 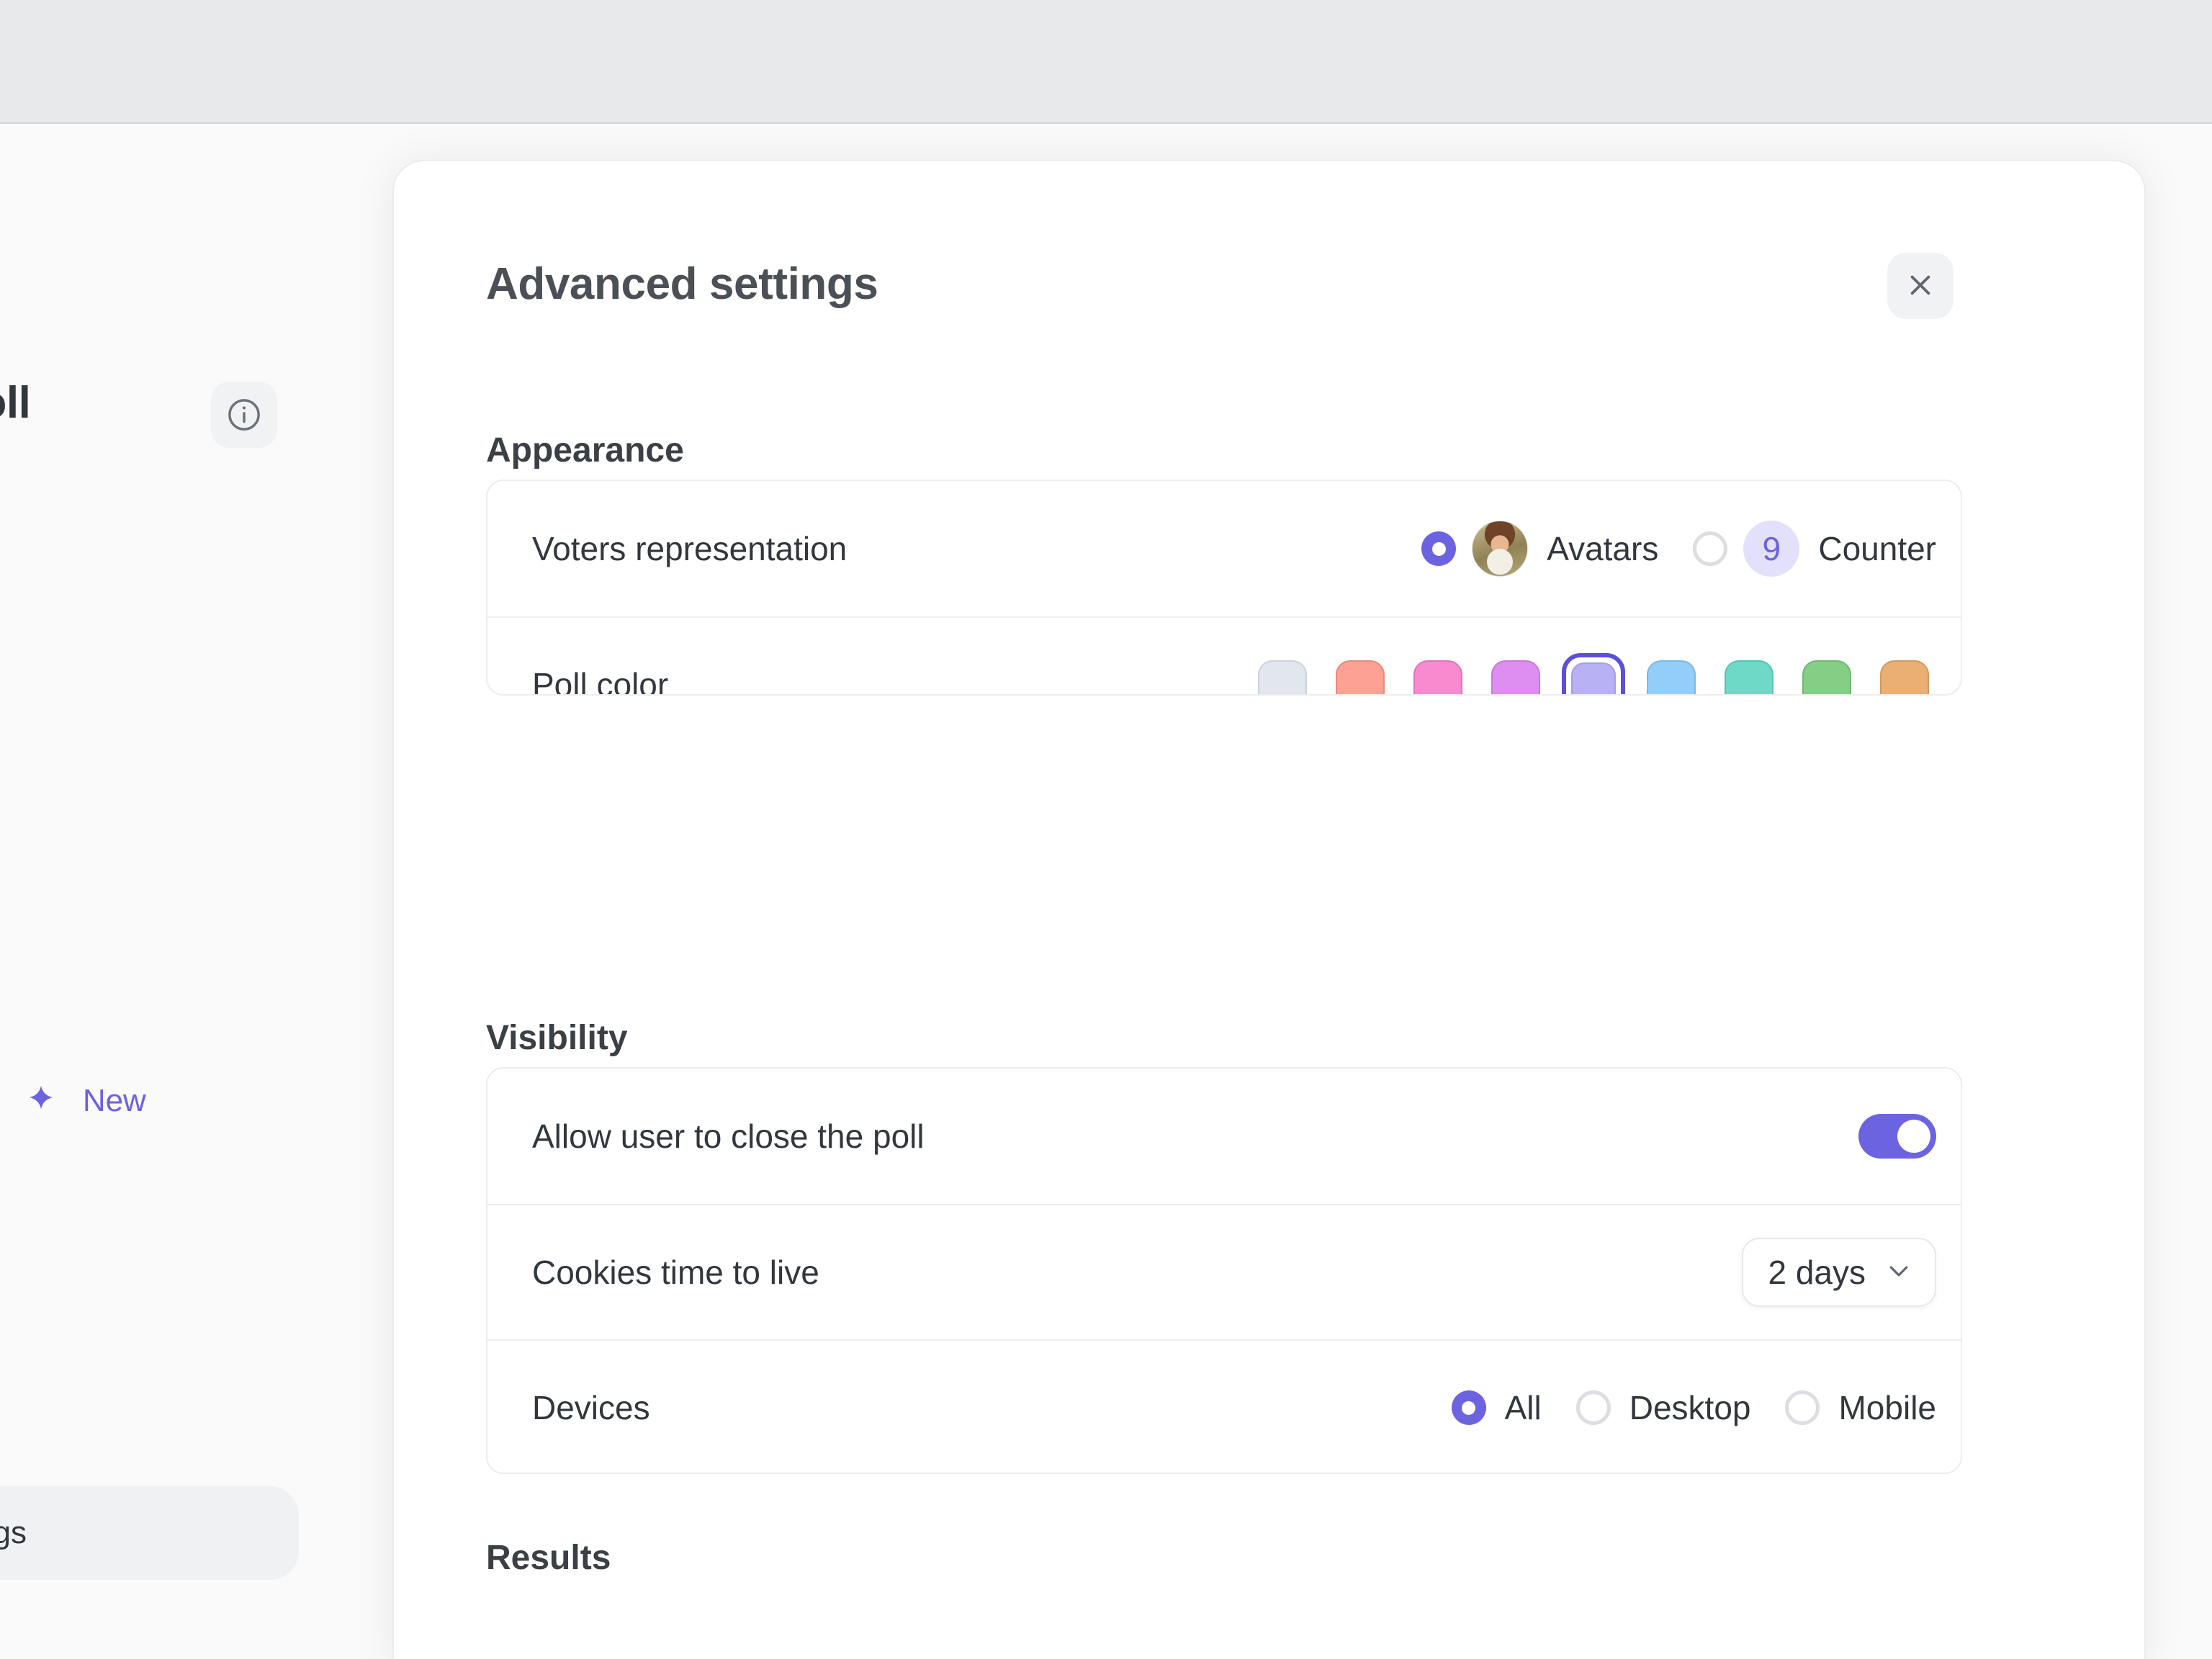 What do you see at coordinates (1106, 62) in the screenshot?
I see `browser-top-band` at bounding box center [1106, 62].